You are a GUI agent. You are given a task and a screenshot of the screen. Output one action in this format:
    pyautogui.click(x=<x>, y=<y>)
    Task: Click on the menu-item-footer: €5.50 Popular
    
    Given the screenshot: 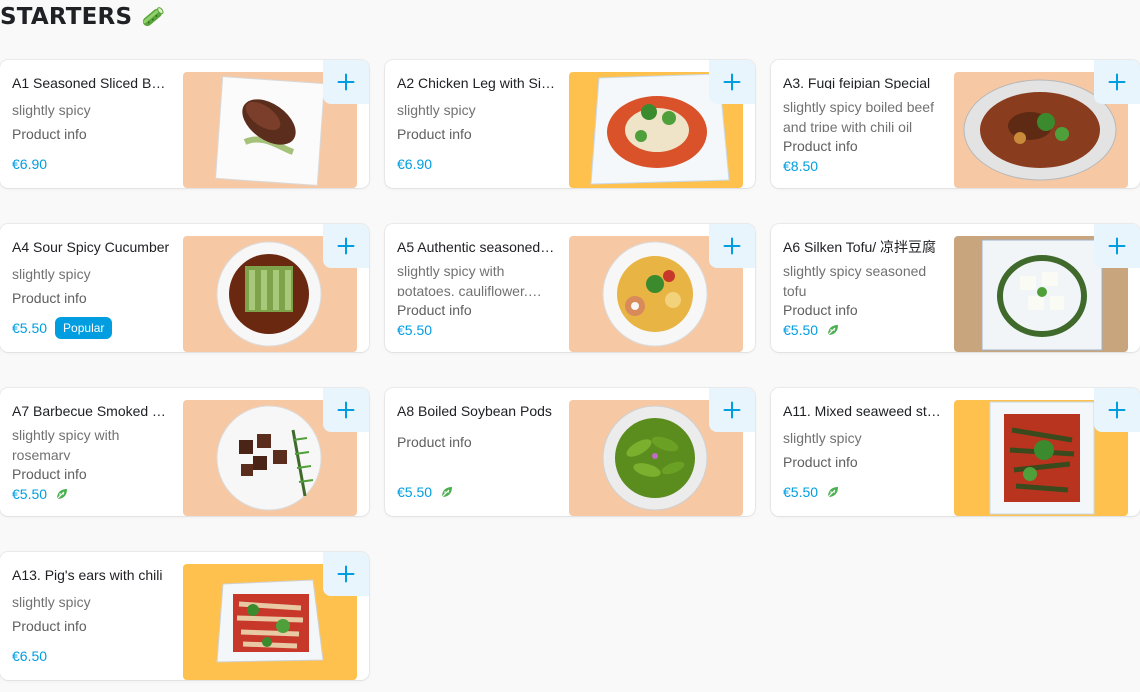 What is the action you would take?
    pyautogui.click(x=91, y=328)
    